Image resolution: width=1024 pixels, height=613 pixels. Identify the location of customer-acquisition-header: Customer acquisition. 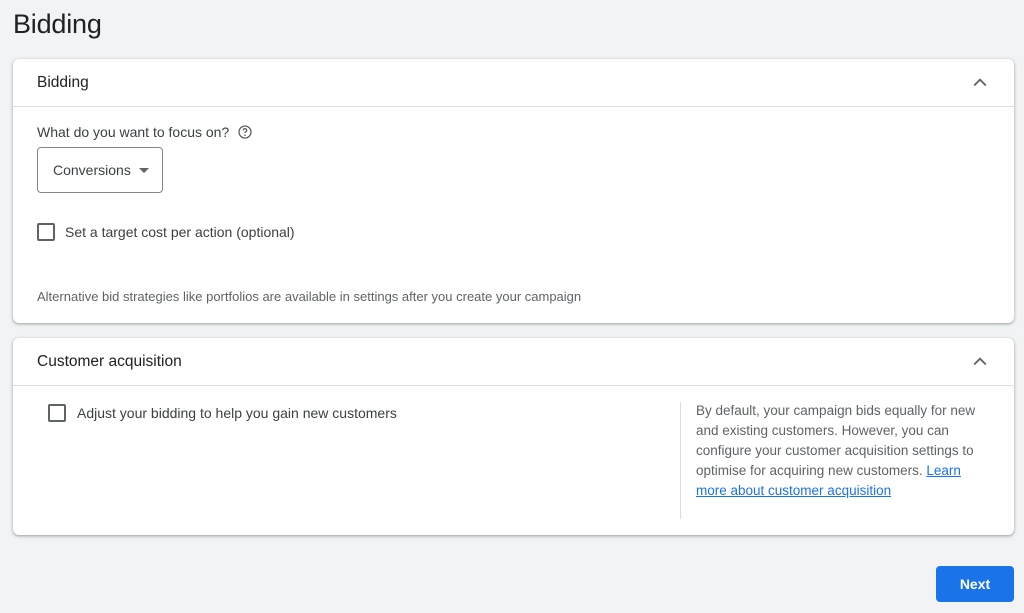
(513, 362).